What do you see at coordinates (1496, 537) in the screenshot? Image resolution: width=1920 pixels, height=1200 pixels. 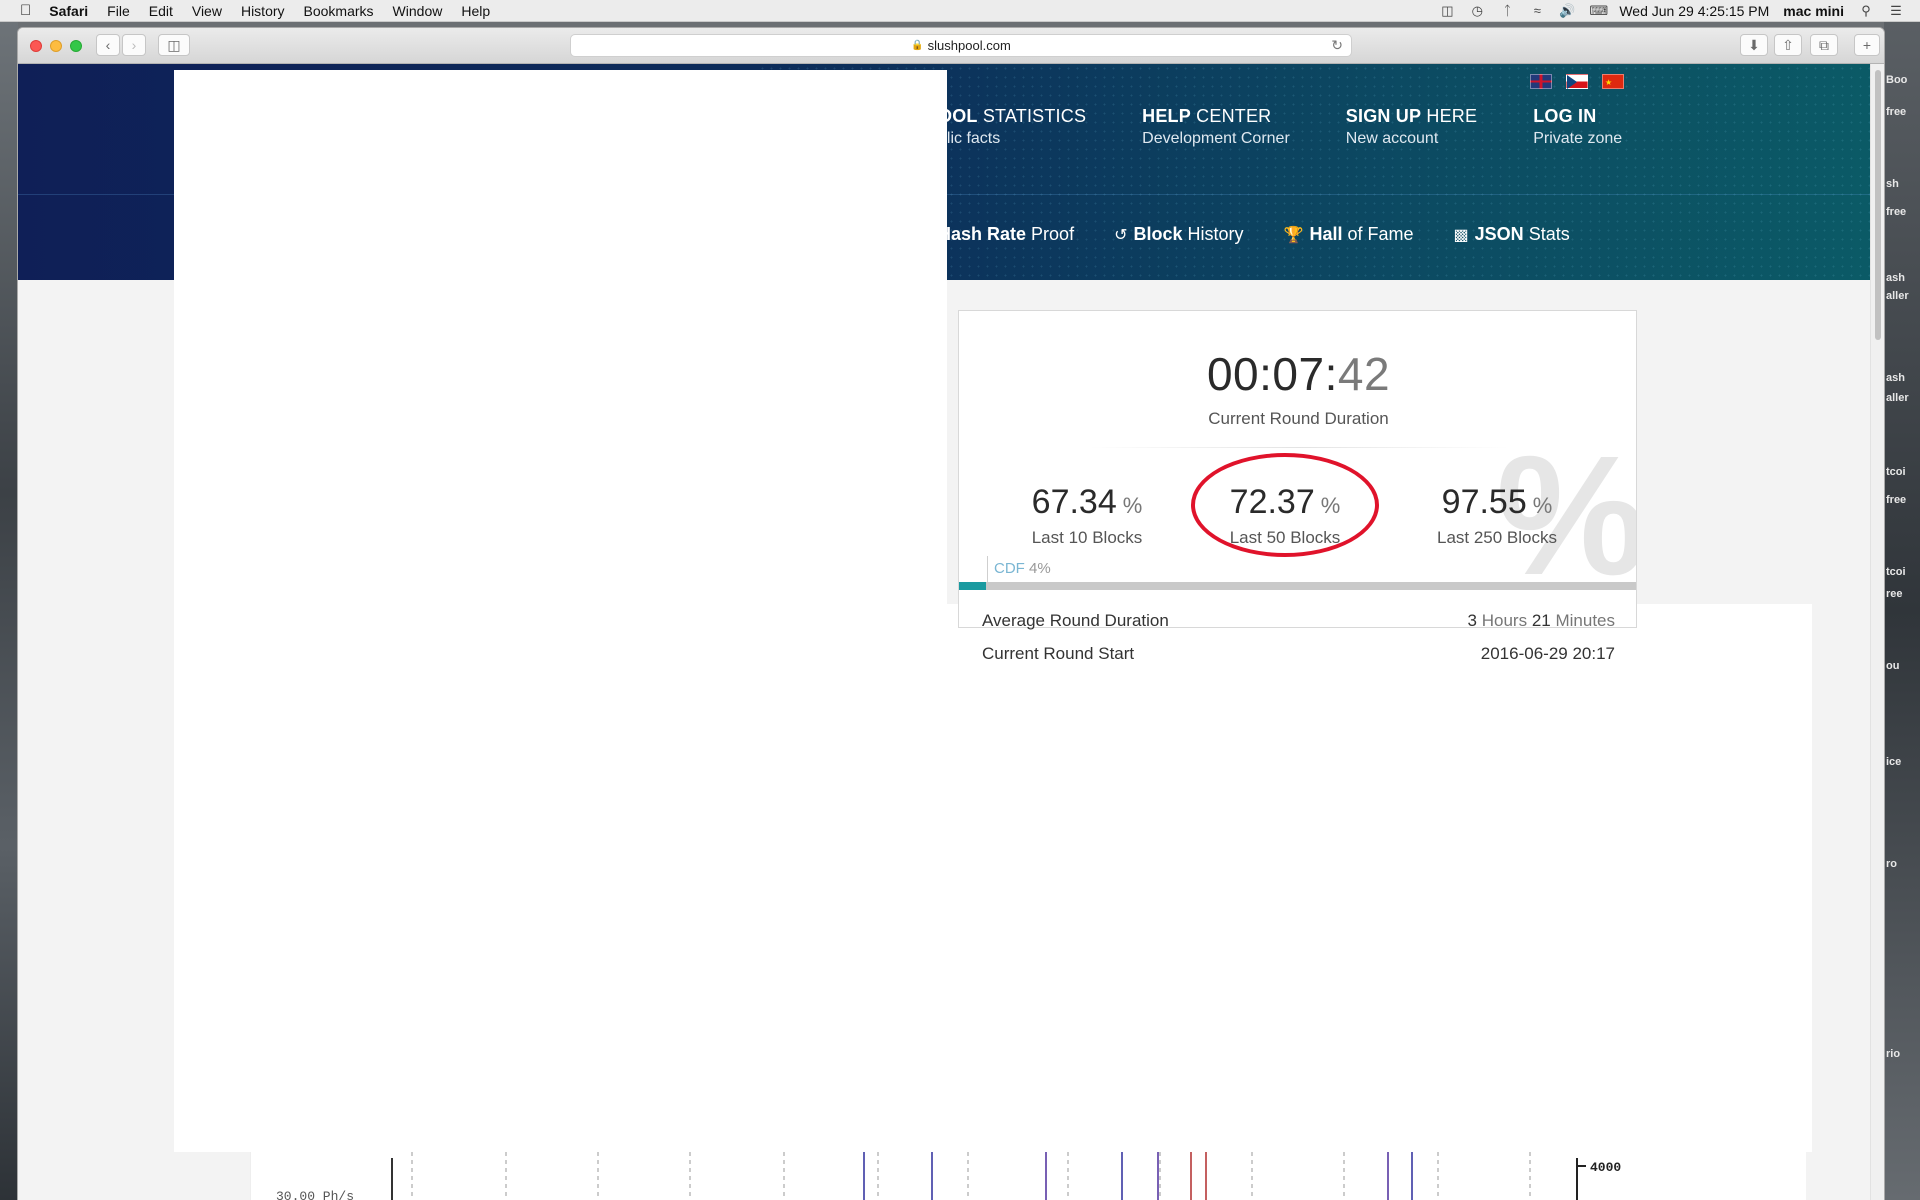 I see `stat-label: Last 250 Blocks` at bounding box center [1496, 537].